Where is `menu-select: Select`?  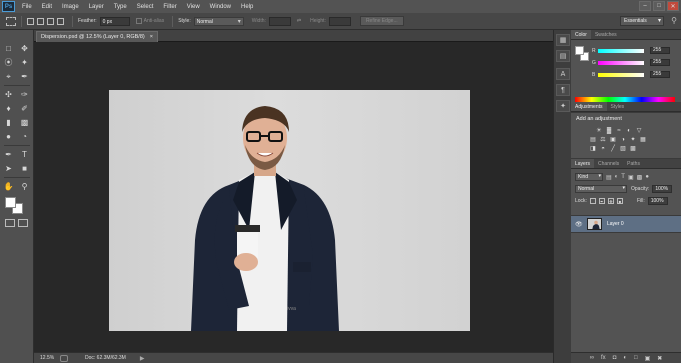 menu-select: Select is located at coordinates (145, 7).